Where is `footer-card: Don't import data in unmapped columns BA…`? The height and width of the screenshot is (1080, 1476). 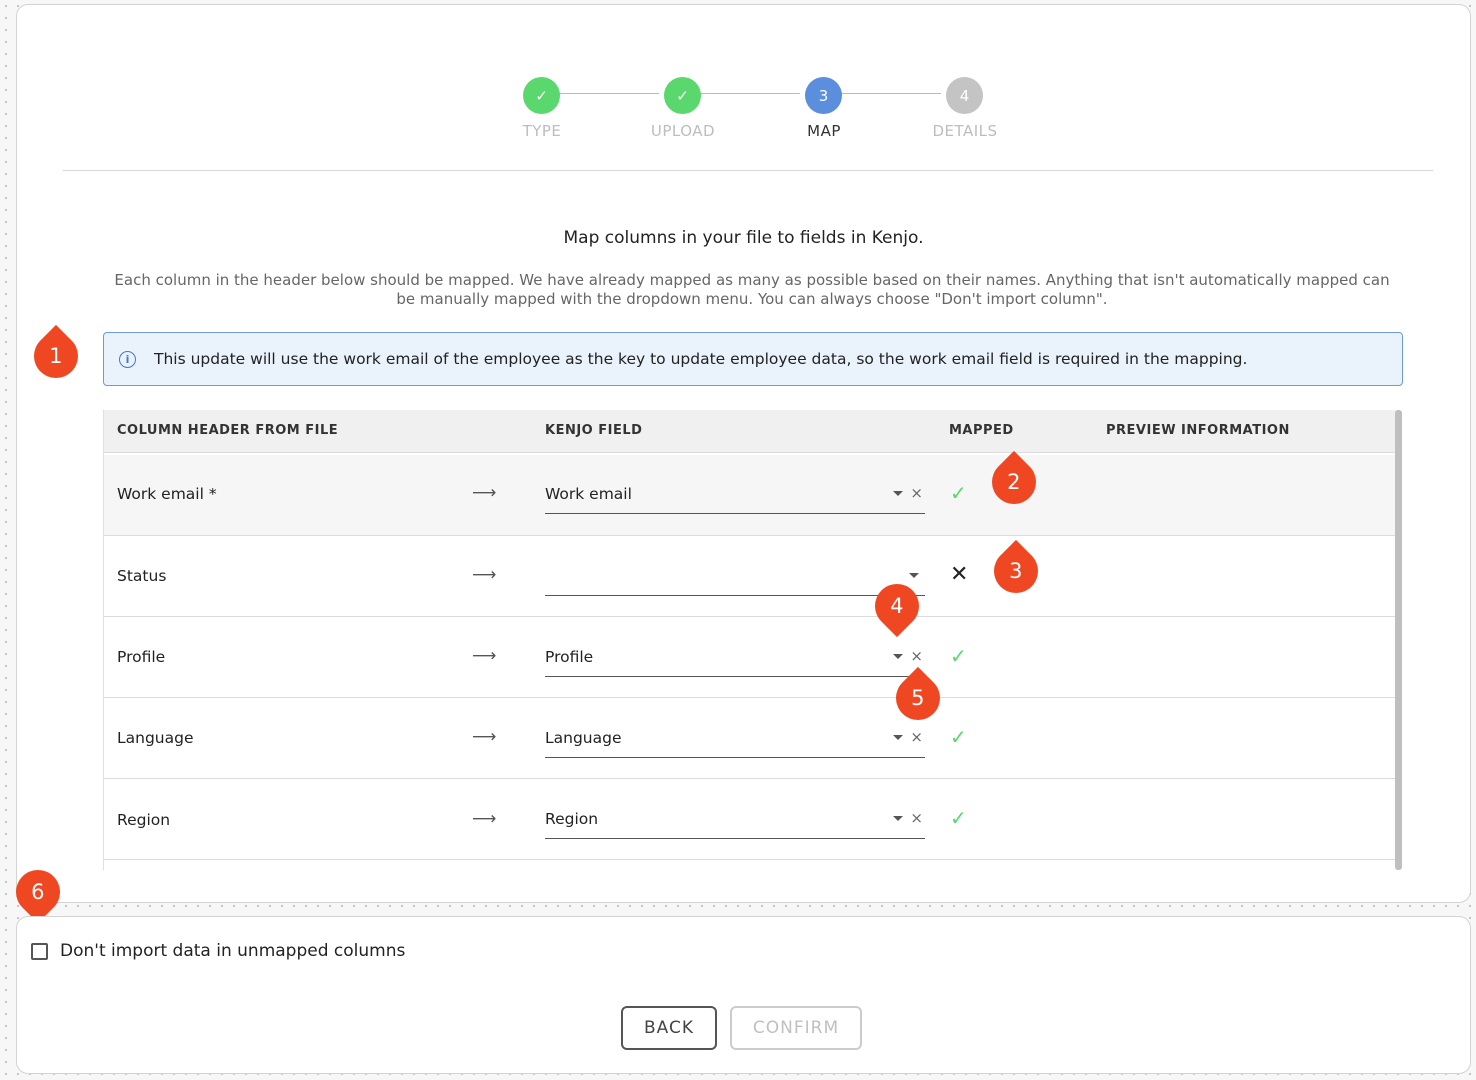
footer-card: Don't import data in unmapped columns BA… is located at coordinates (743, 995).